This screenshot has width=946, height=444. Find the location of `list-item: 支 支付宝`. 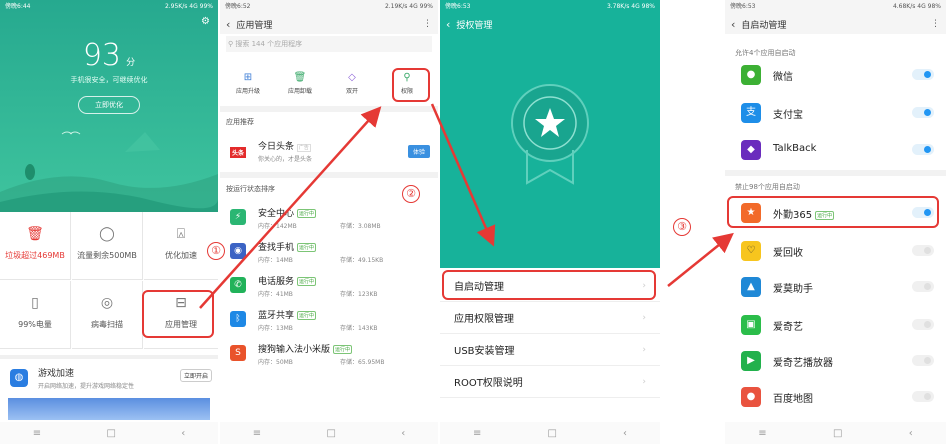

list-item: 支 支付宝 is located at coordinates (835, 113).